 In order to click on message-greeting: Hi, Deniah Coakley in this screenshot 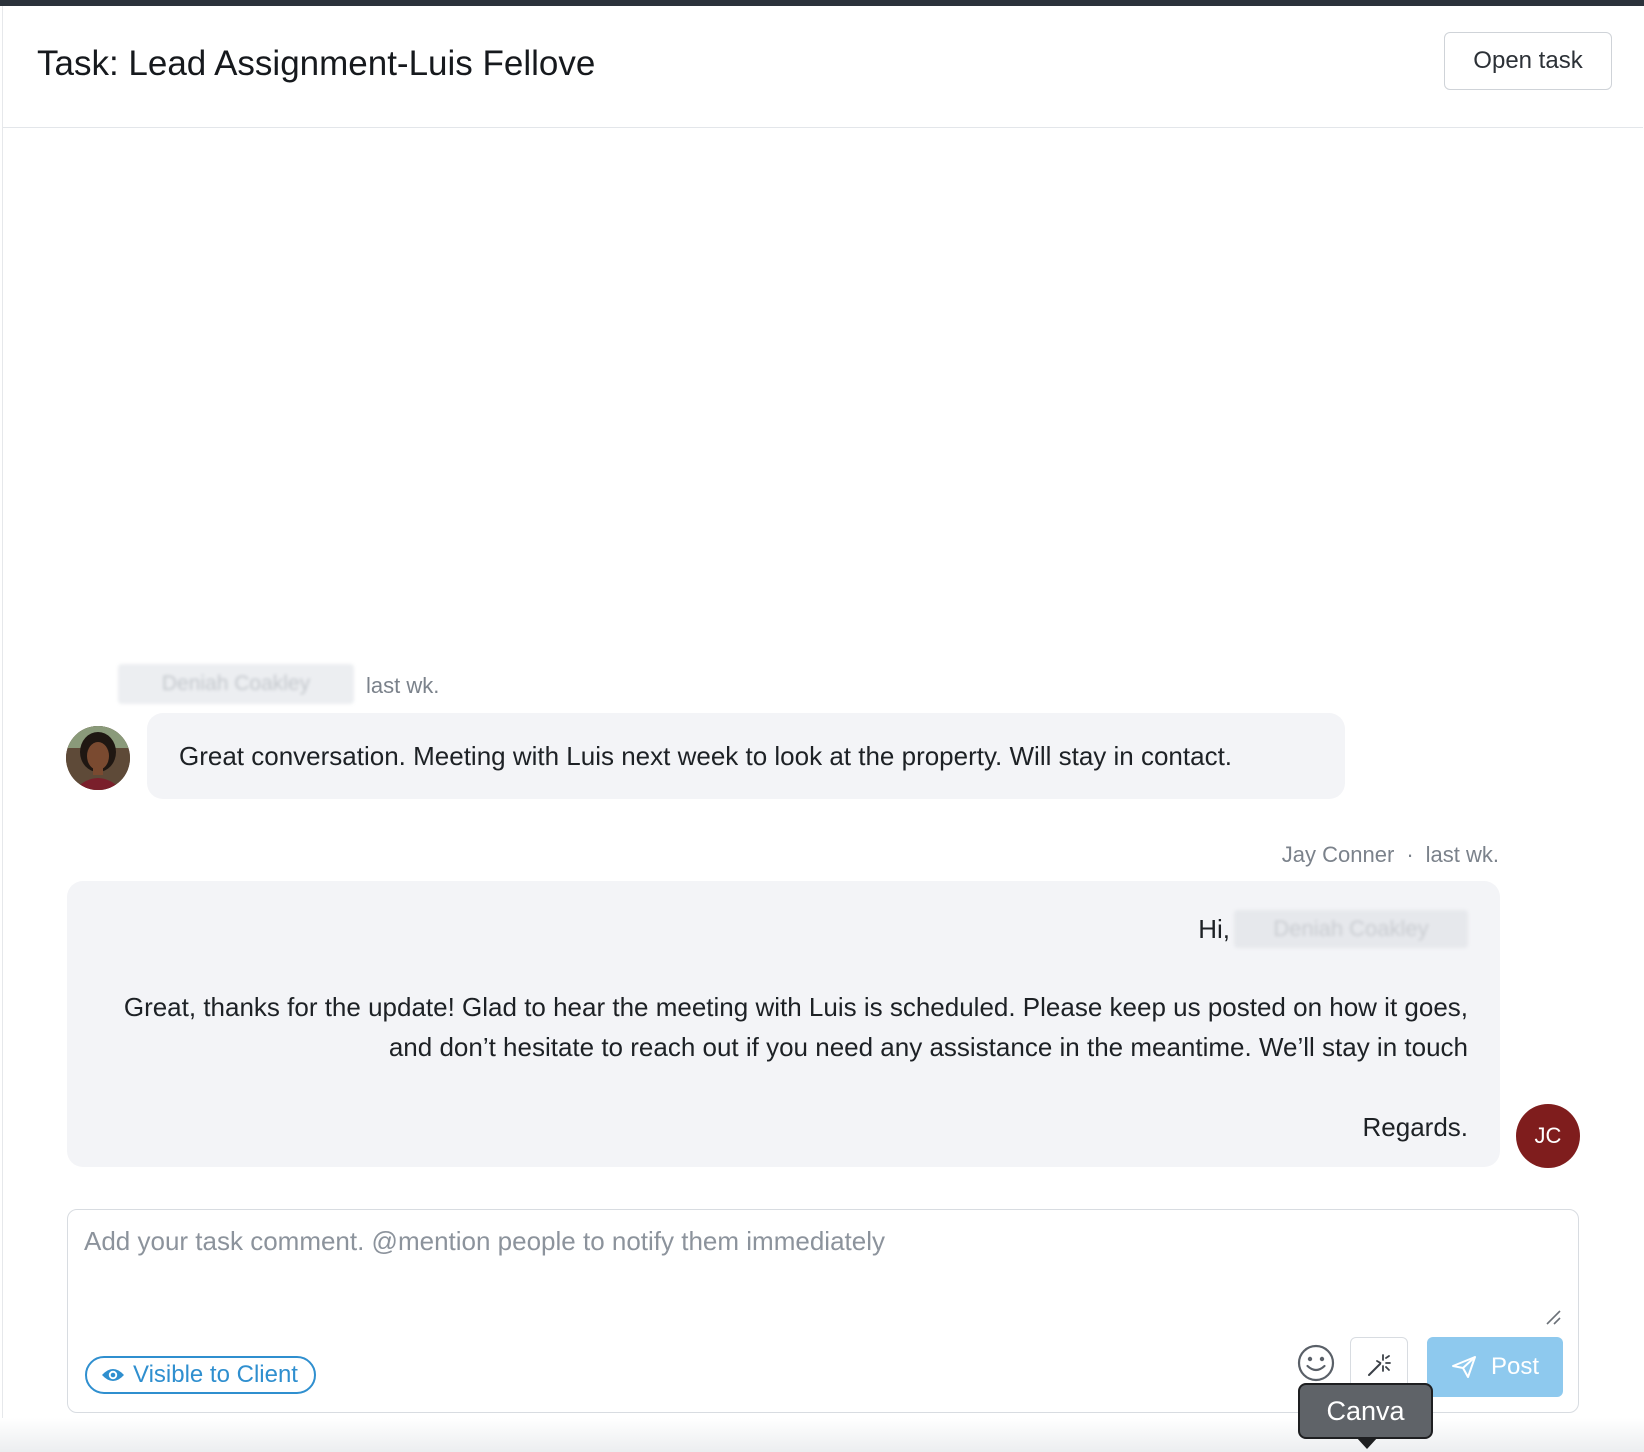, I will do `click(787, 929)`.